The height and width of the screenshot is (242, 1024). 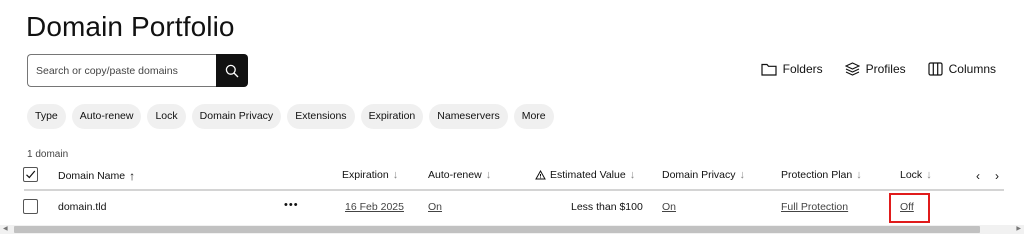 I want to click on checkmark-icon, so click(x=31, y=174).